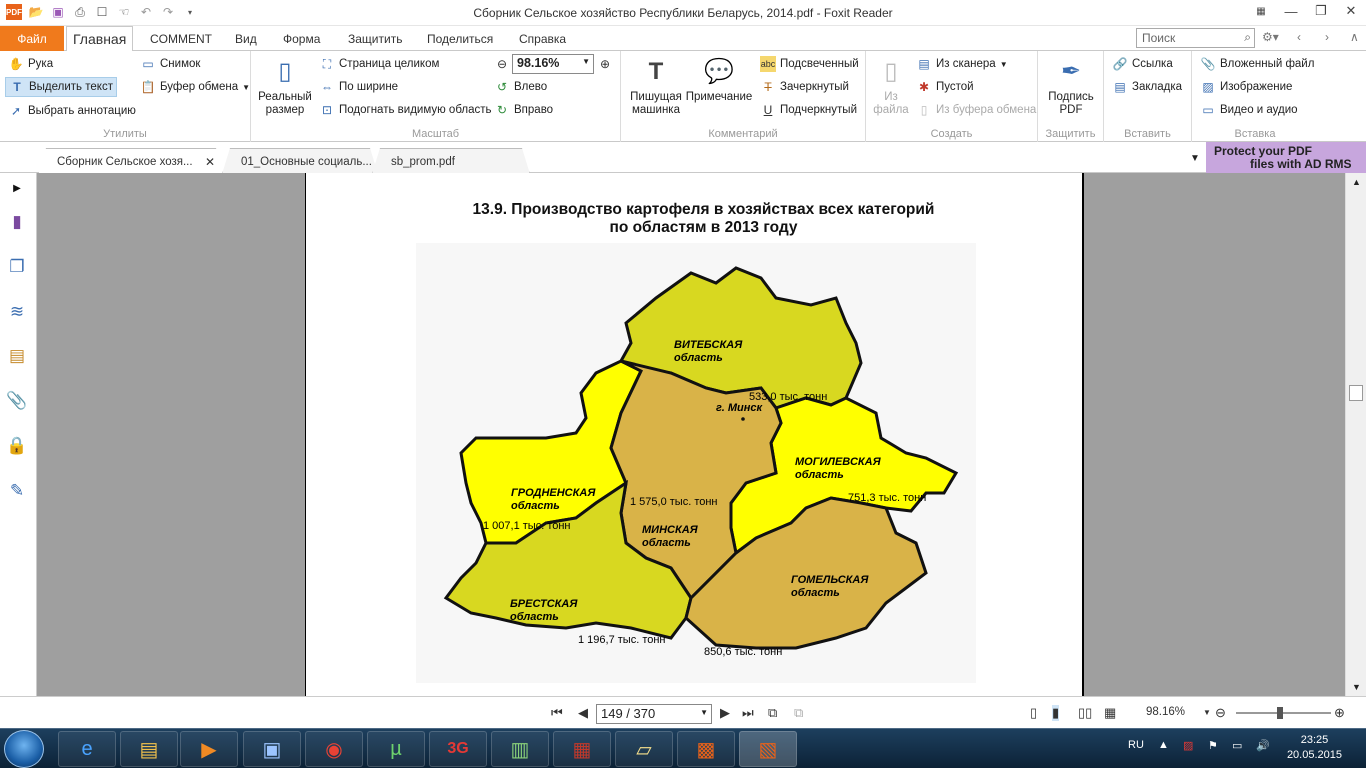 Image resolution: width=1366 pixels, height=768 pixels. I want to click on bookmark-button: ▤ Закладка, so click(1147, 87).